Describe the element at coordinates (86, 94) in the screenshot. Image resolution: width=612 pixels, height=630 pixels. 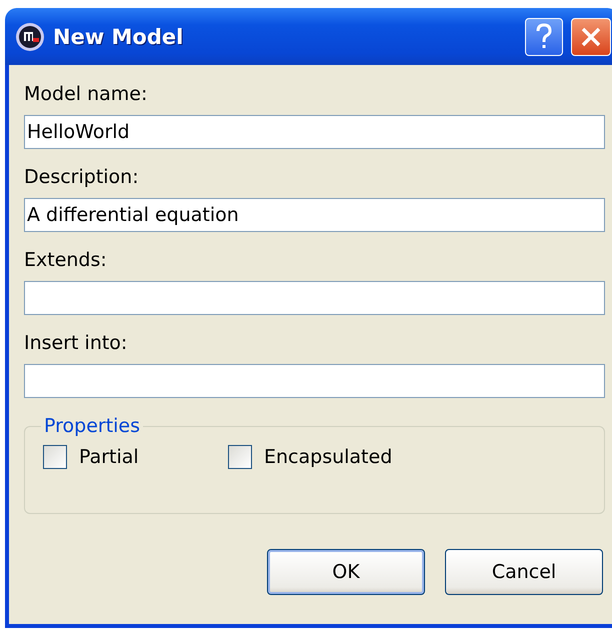
I see `field-label: Model name:` at that location.